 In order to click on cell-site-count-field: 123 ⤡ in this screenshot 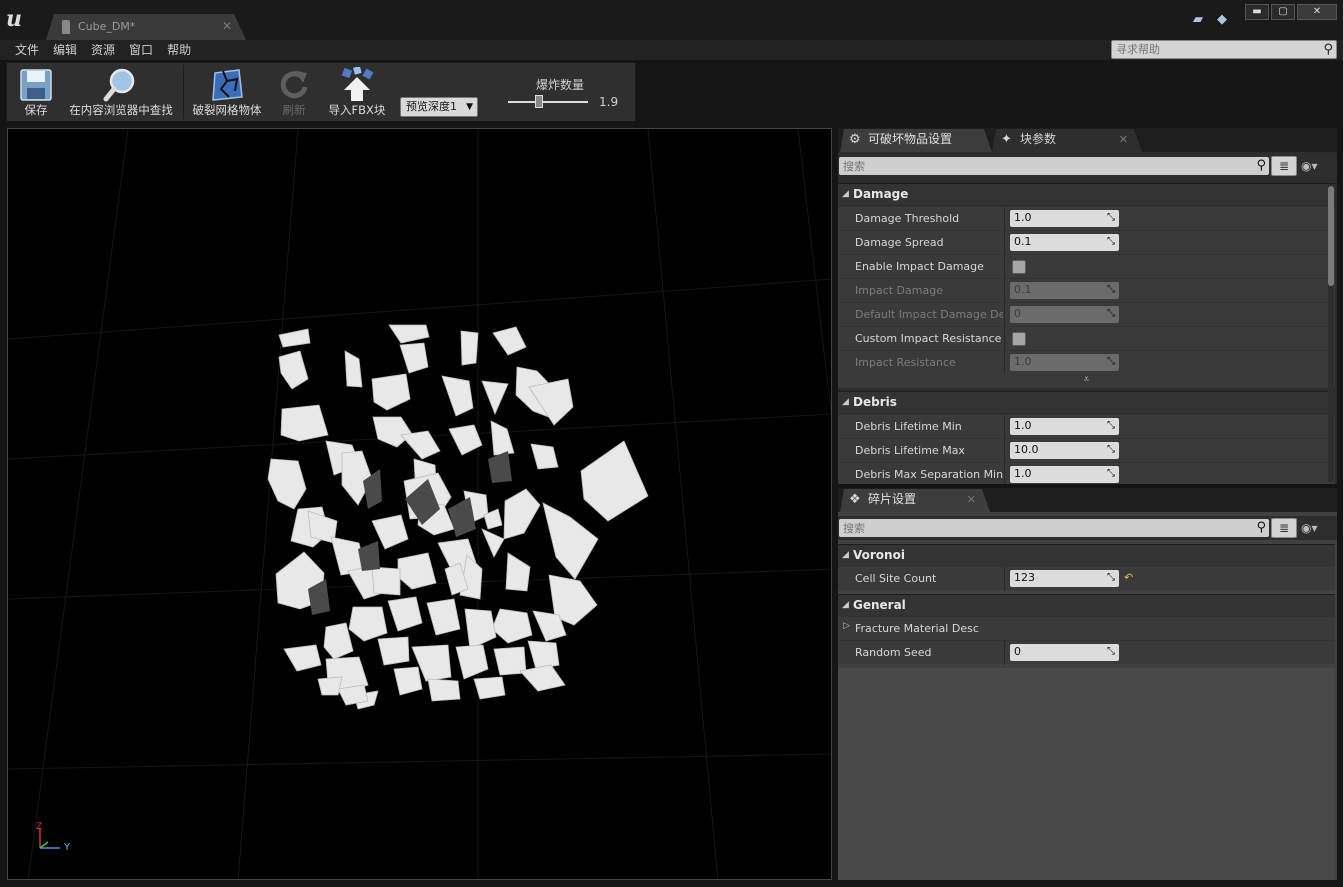, I will do `click(1064, 578)`.